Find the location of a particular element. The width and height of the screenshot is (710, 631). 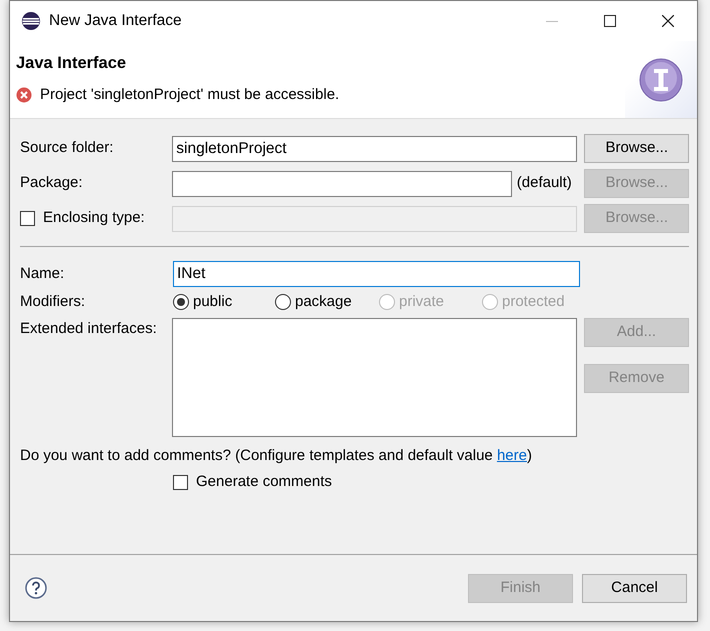

error-icon is located at coordinates (24, 95).